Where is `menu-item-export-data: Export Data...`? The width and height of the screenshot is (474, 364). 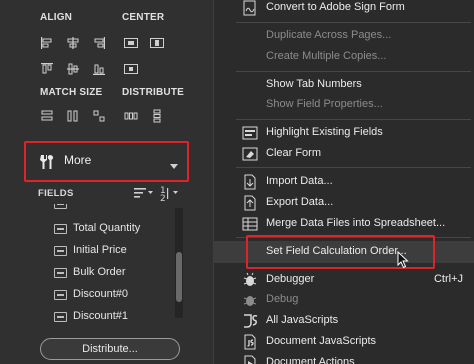
menu-item-export-data: Export Data... is located at coordinates (344, 203).